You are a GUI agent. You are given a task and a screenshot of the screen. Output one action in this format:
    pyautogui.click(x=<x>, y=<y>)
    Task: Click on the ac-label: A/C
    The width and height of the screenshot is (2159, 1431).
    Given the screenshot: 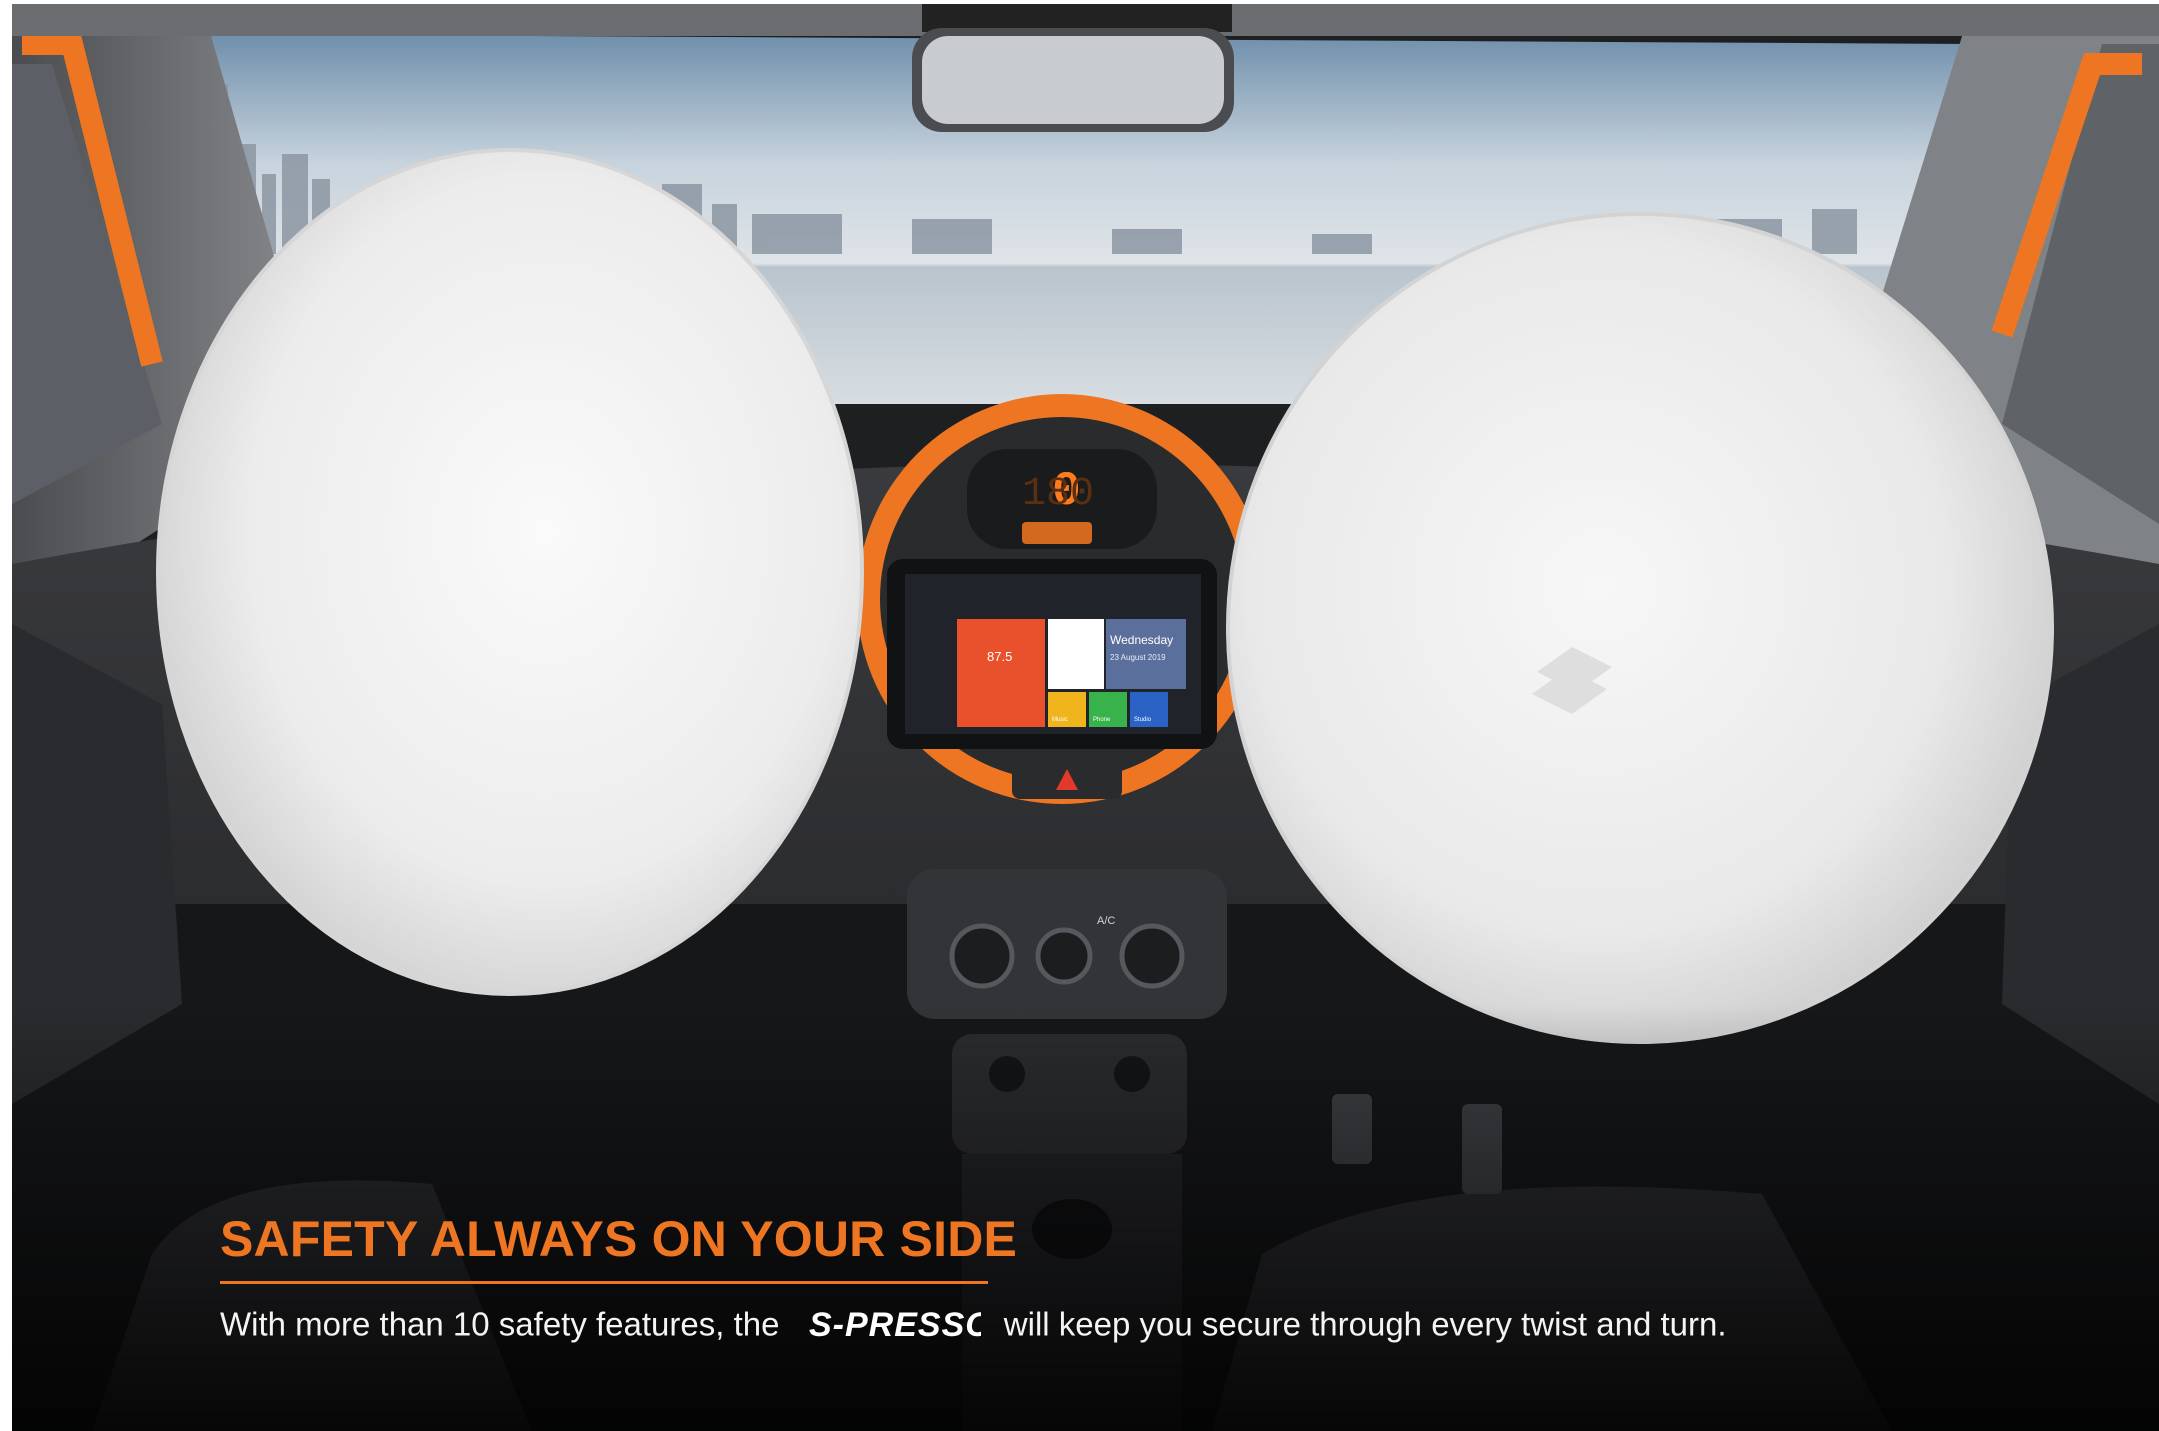 What is the action you would take?
    pyautogui.click(x=1106, y=921)
    